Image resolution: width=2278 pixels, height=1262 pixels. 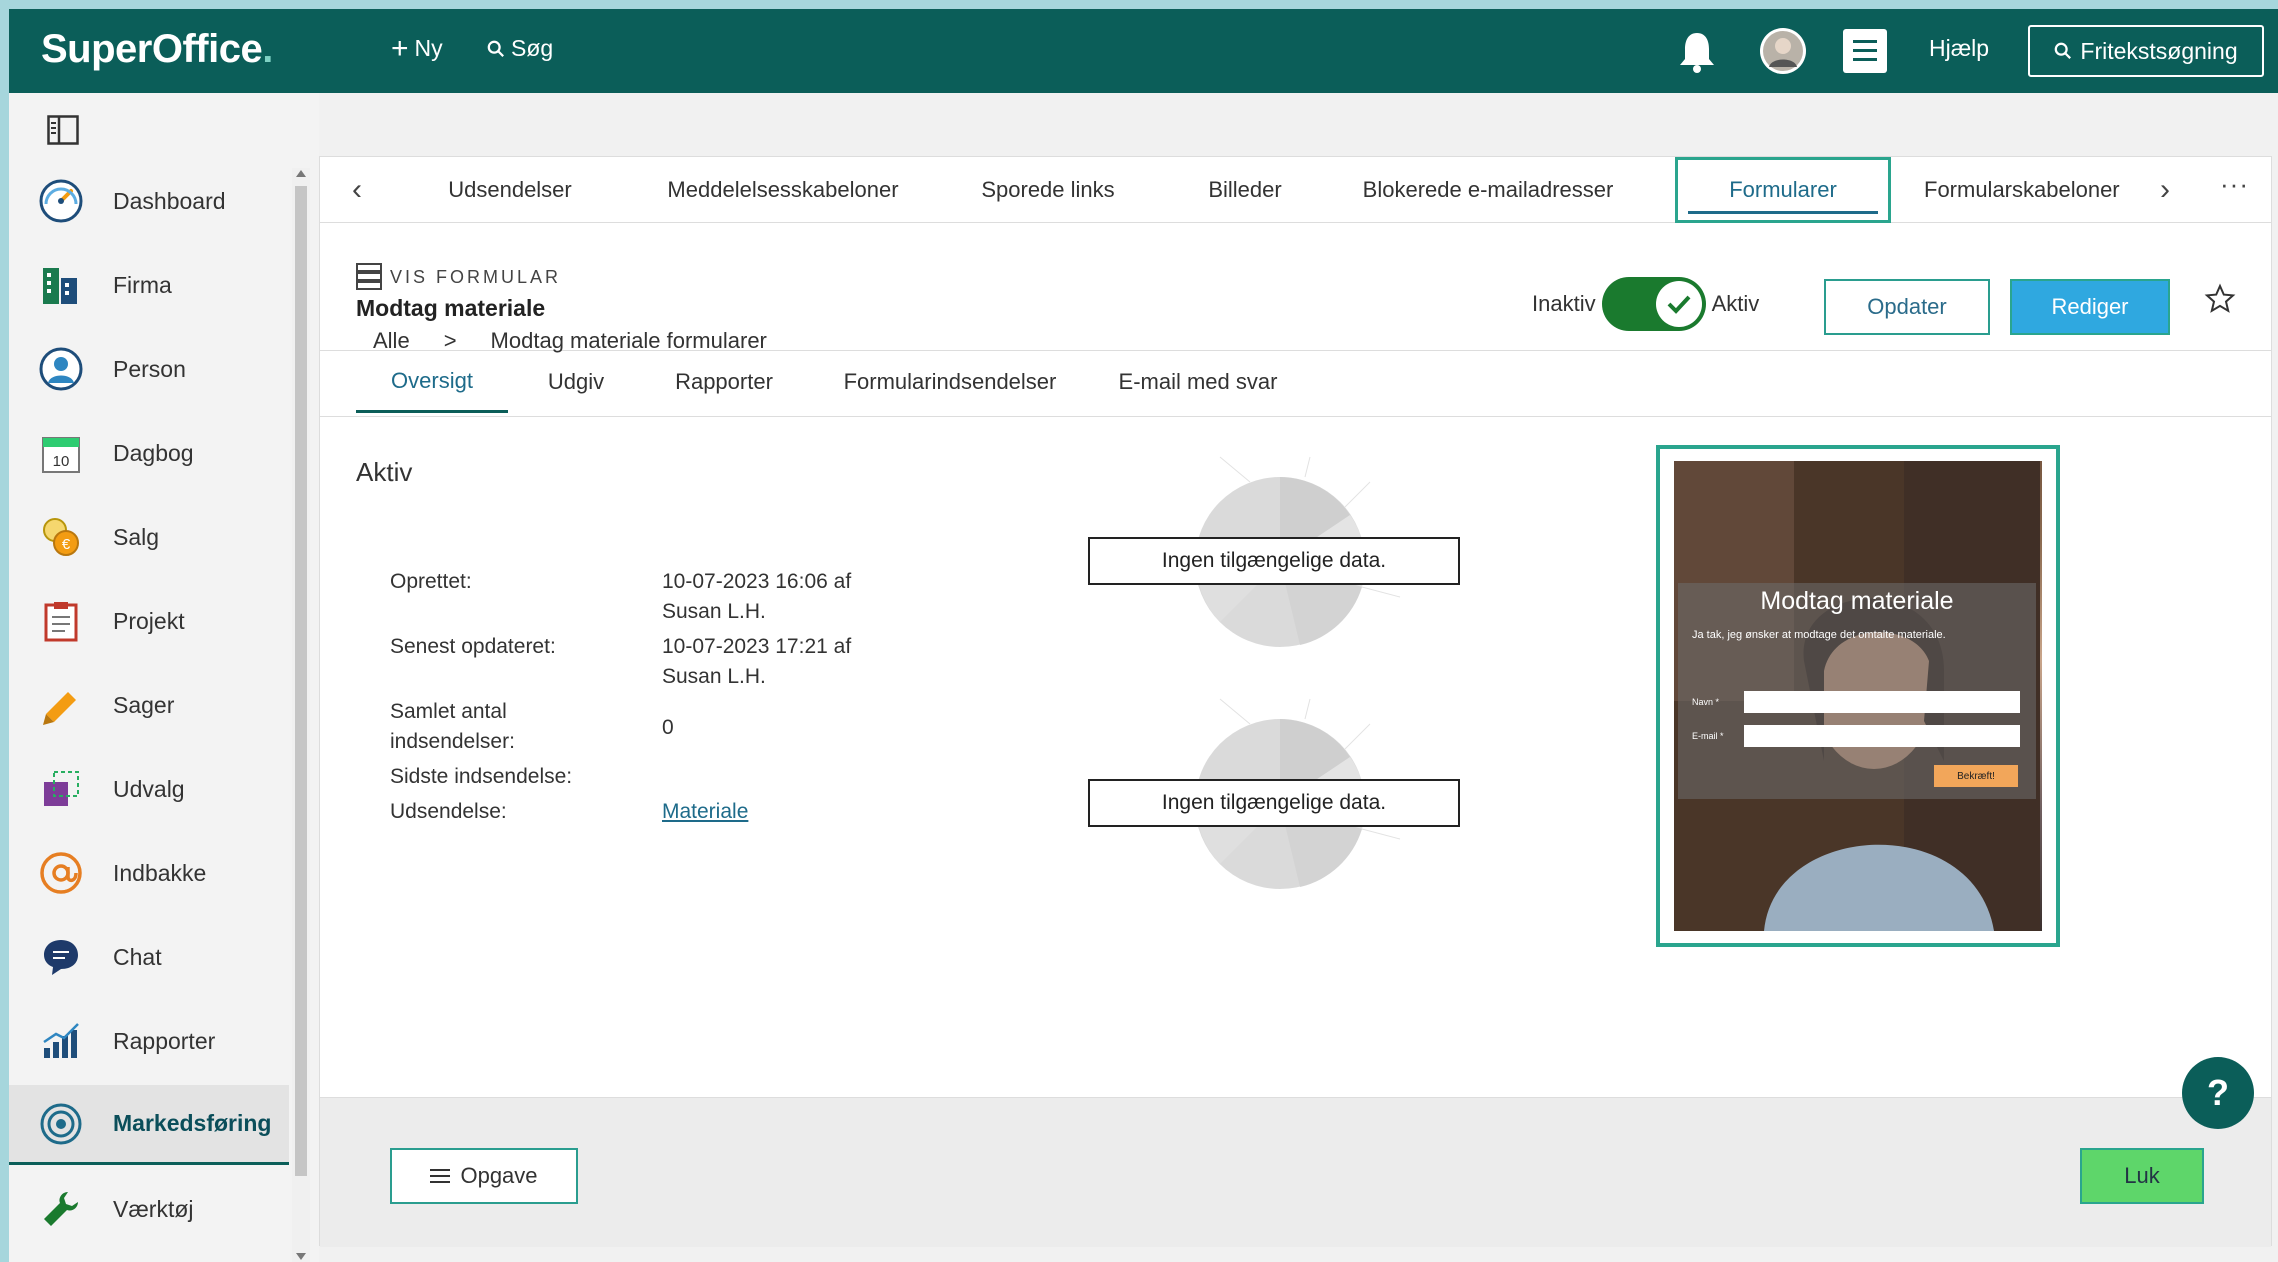 I want to click on target-icon, so click(x=61, y=1124).